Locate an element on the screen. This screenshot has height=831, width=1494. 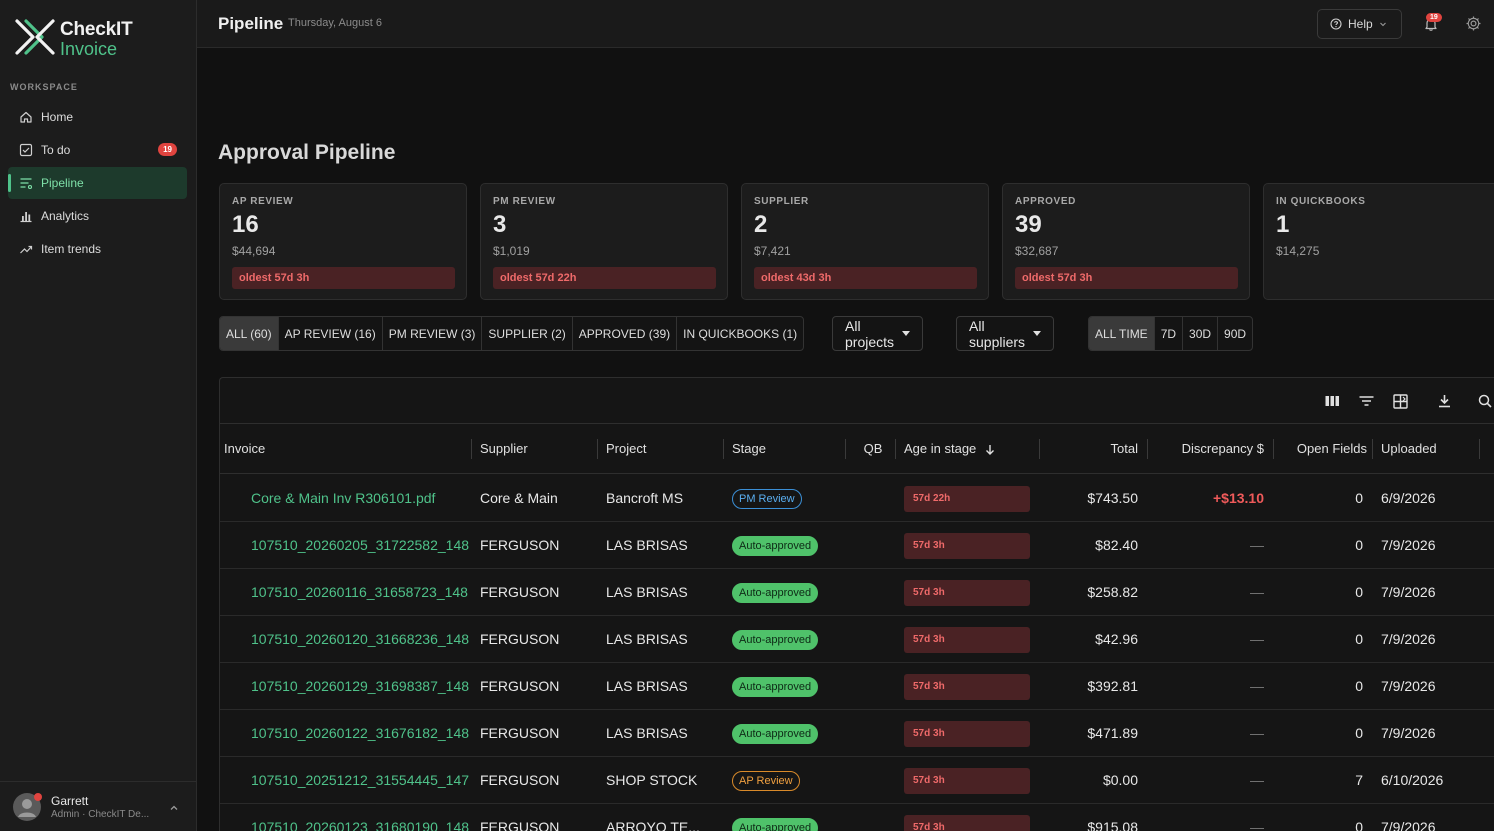
cell-invoice: Core & Main Inv R306101.pdf is located at coordinates (362, 498).